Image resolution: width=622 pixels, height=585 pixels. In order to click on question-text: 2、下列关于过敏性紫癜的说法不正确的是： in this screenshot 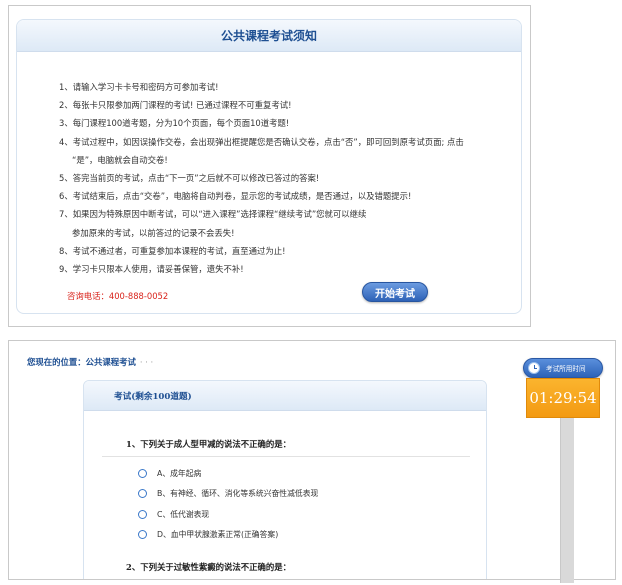, I will do `click(286, 570)`.